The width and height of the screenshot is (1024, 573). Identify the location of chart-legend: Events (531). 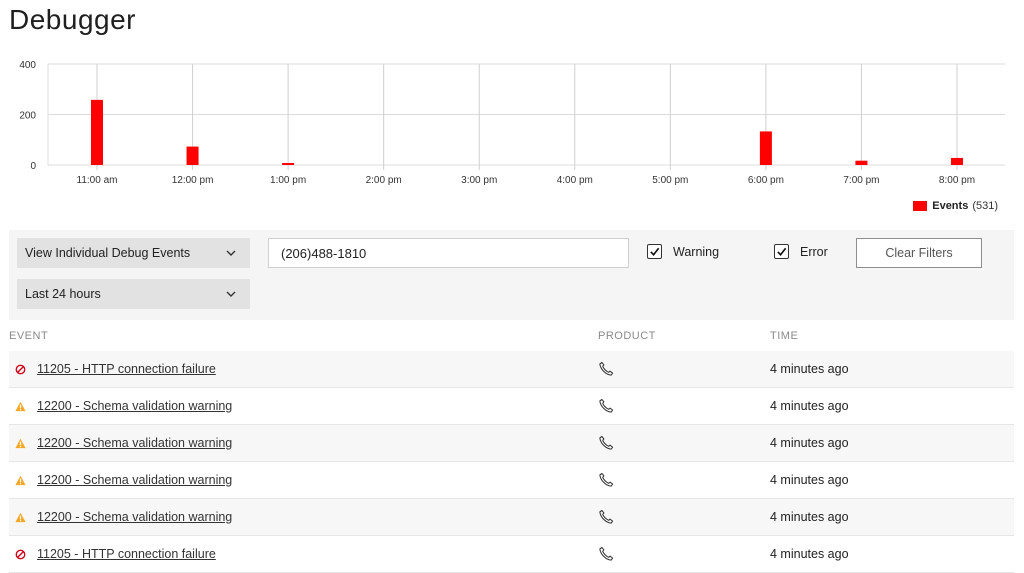
(955, 206).